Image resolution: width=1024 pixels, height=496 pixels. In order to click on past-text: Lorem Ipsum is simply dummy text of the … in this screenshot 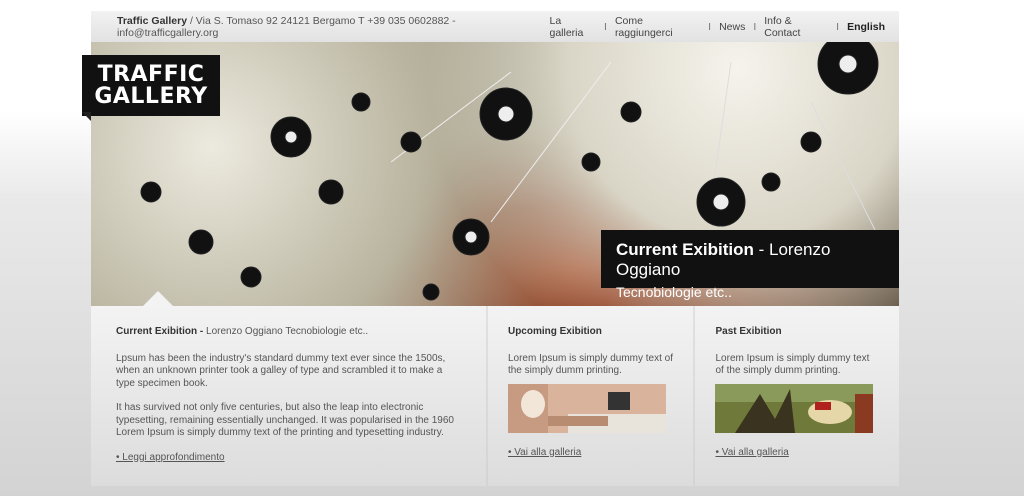, I will do `click(792, 364)`.